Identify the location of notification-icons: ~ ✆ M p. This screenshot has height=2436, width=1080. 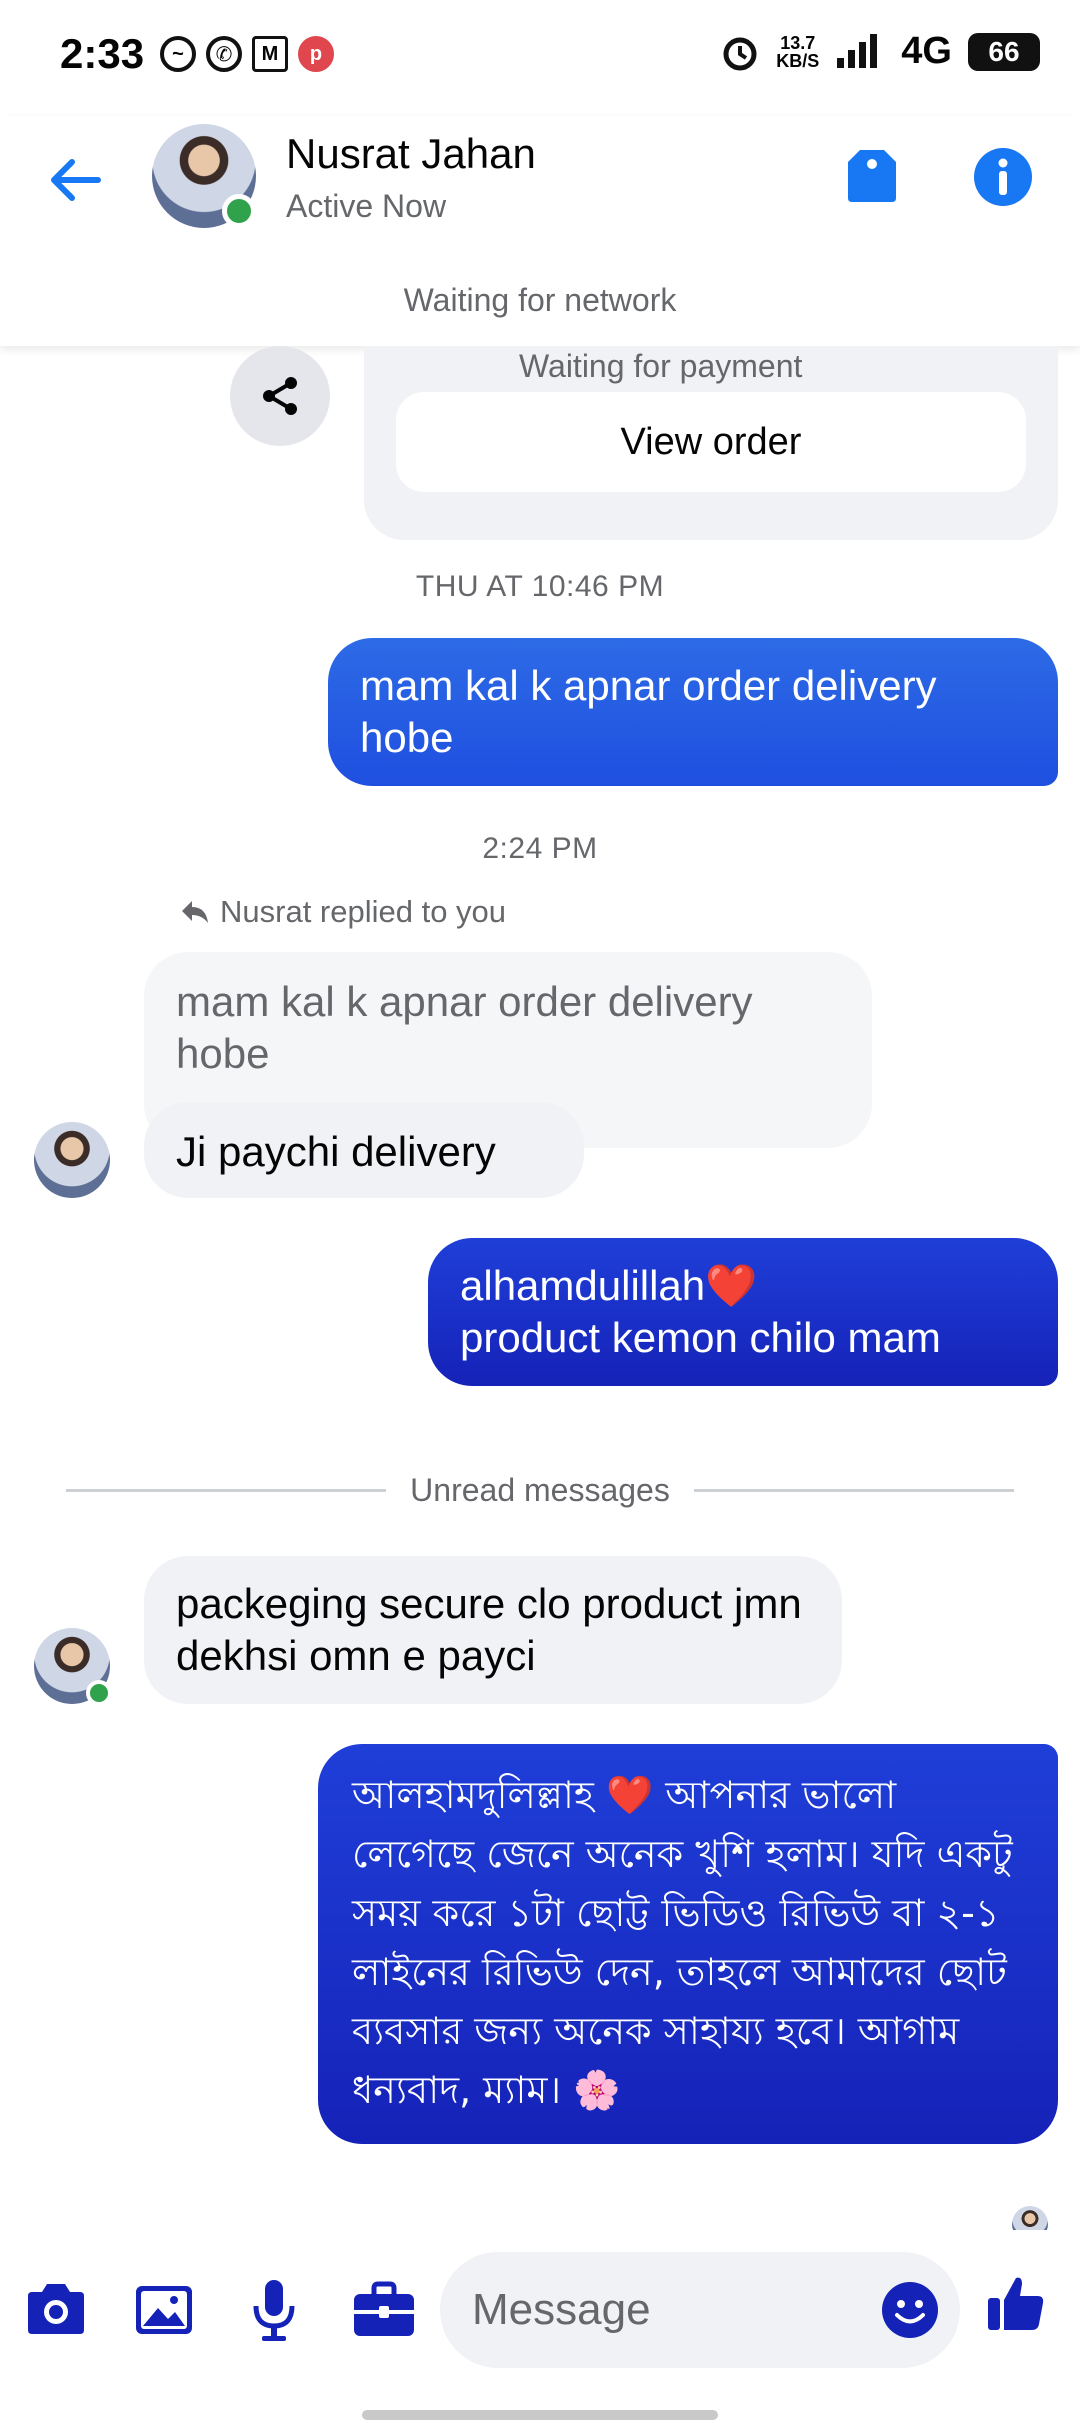
(247, 54).